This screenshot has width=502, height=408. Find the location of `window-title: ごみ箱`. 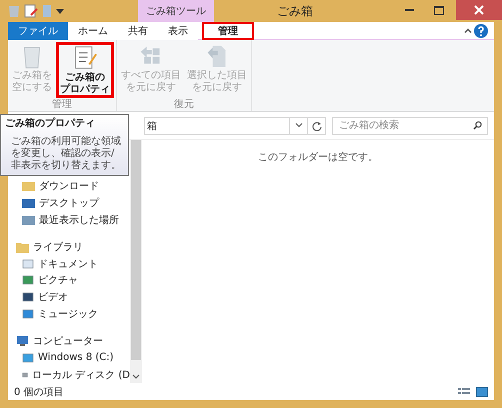

window-title: ごみ箱 is located at coordinates (295, 11).